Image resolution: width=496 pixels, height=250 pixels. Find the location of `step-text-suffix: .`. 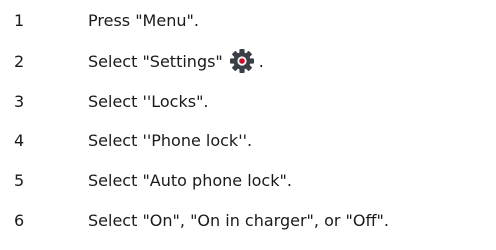

step-text-suffix: . is located at coordinates (261, 61).